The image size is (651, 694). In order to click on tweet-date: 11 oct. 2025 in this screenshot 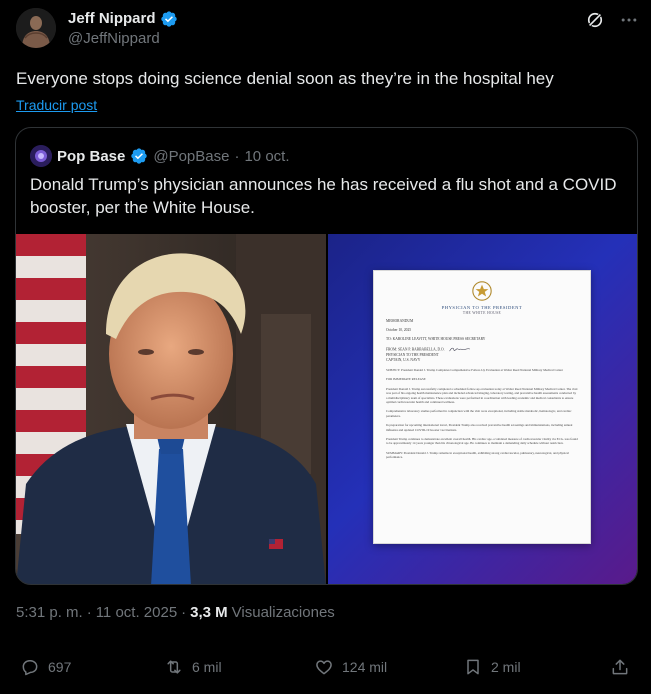, I will do `click(136, 612)`.